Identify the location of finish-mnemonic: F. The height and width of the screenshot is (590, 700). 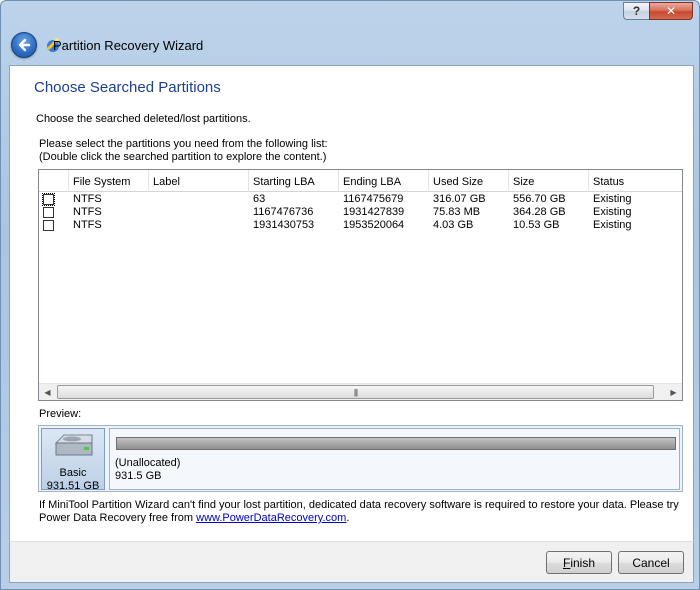
(566, 562).